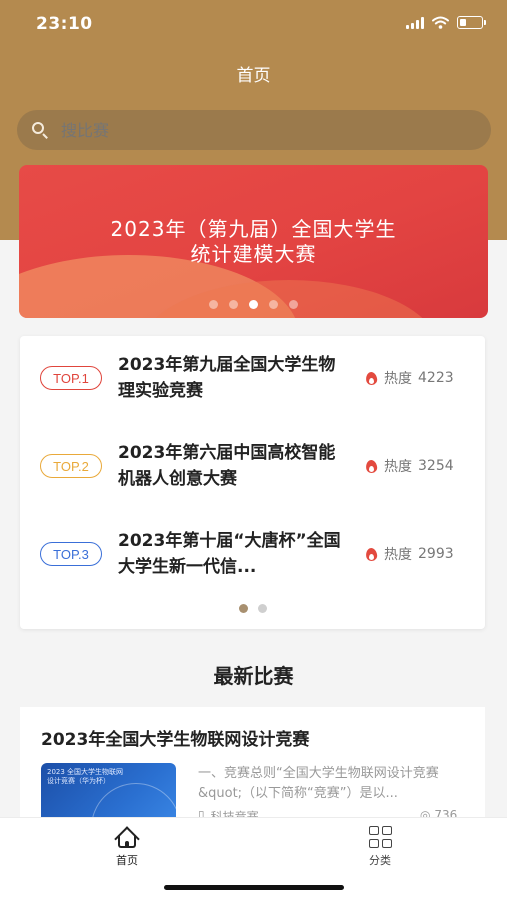 The image size is (507, 900). I want to click on search-bar, so click(254, 130).